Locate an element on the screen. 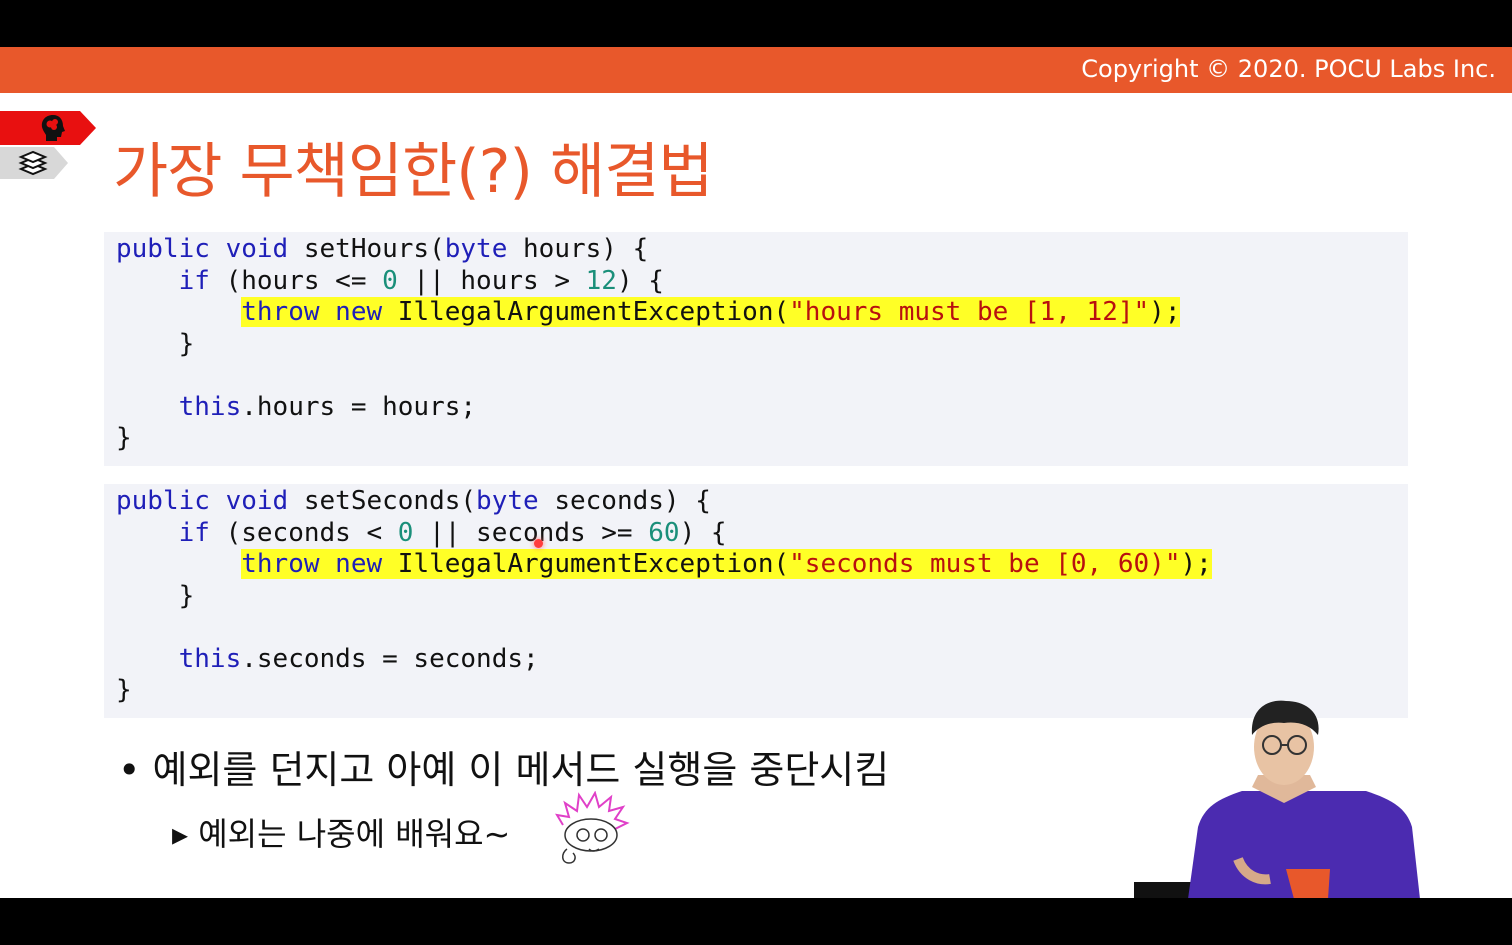 Image resolution: width=1512 pixels, height=945 pixels. cartoon-character-icon is located at coordinates (592, 830).